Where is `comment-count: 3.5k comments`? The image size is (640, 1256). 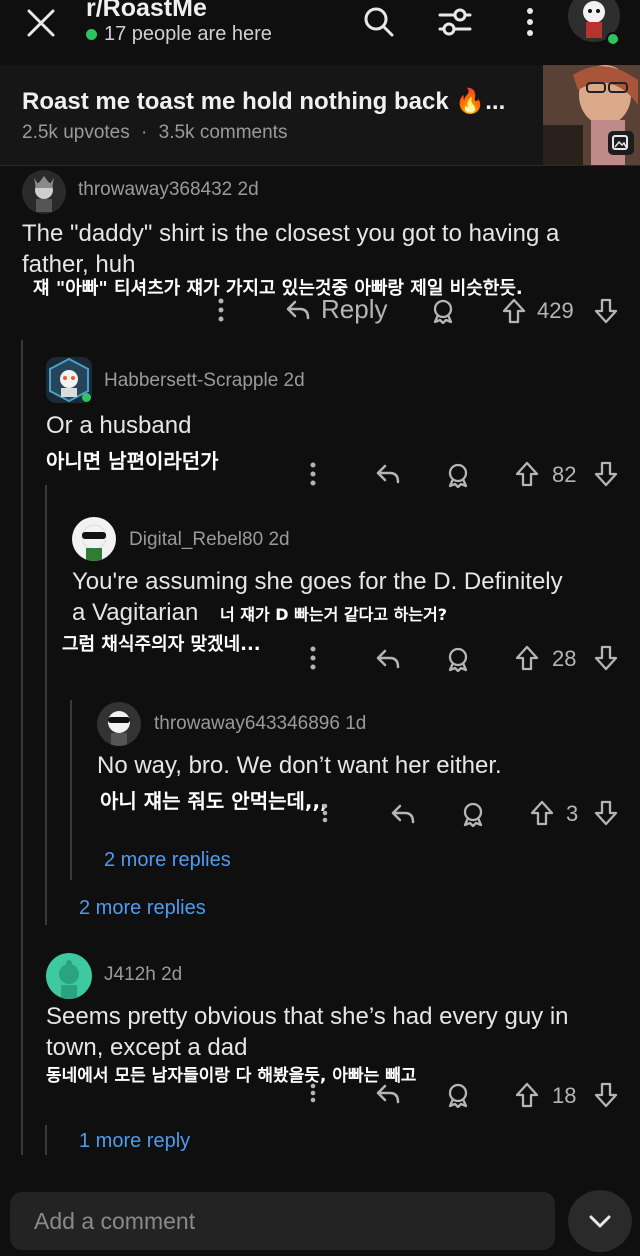
comment-count: 3.5k comments is located at coordinates (223, 132).